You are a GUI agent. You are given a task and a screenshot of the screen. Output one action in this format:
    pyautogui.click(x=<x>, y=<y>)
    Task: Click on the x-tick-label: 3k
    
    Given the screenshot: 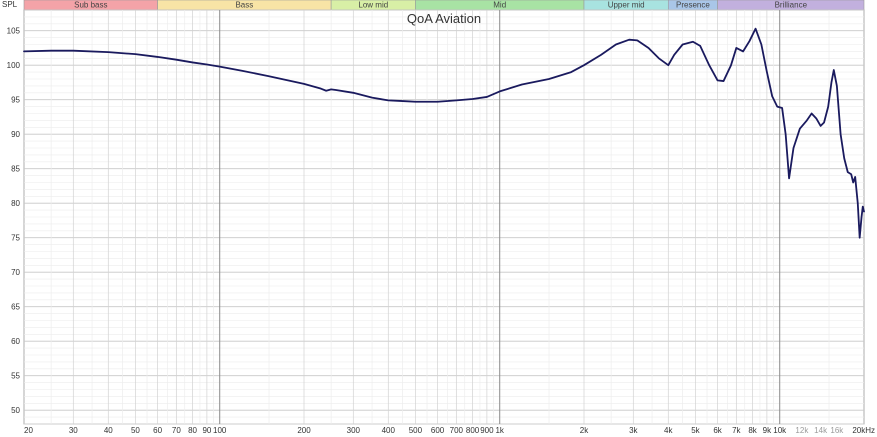 What is the action you would take?
    pyautogui.click(x=633, y=430)
    